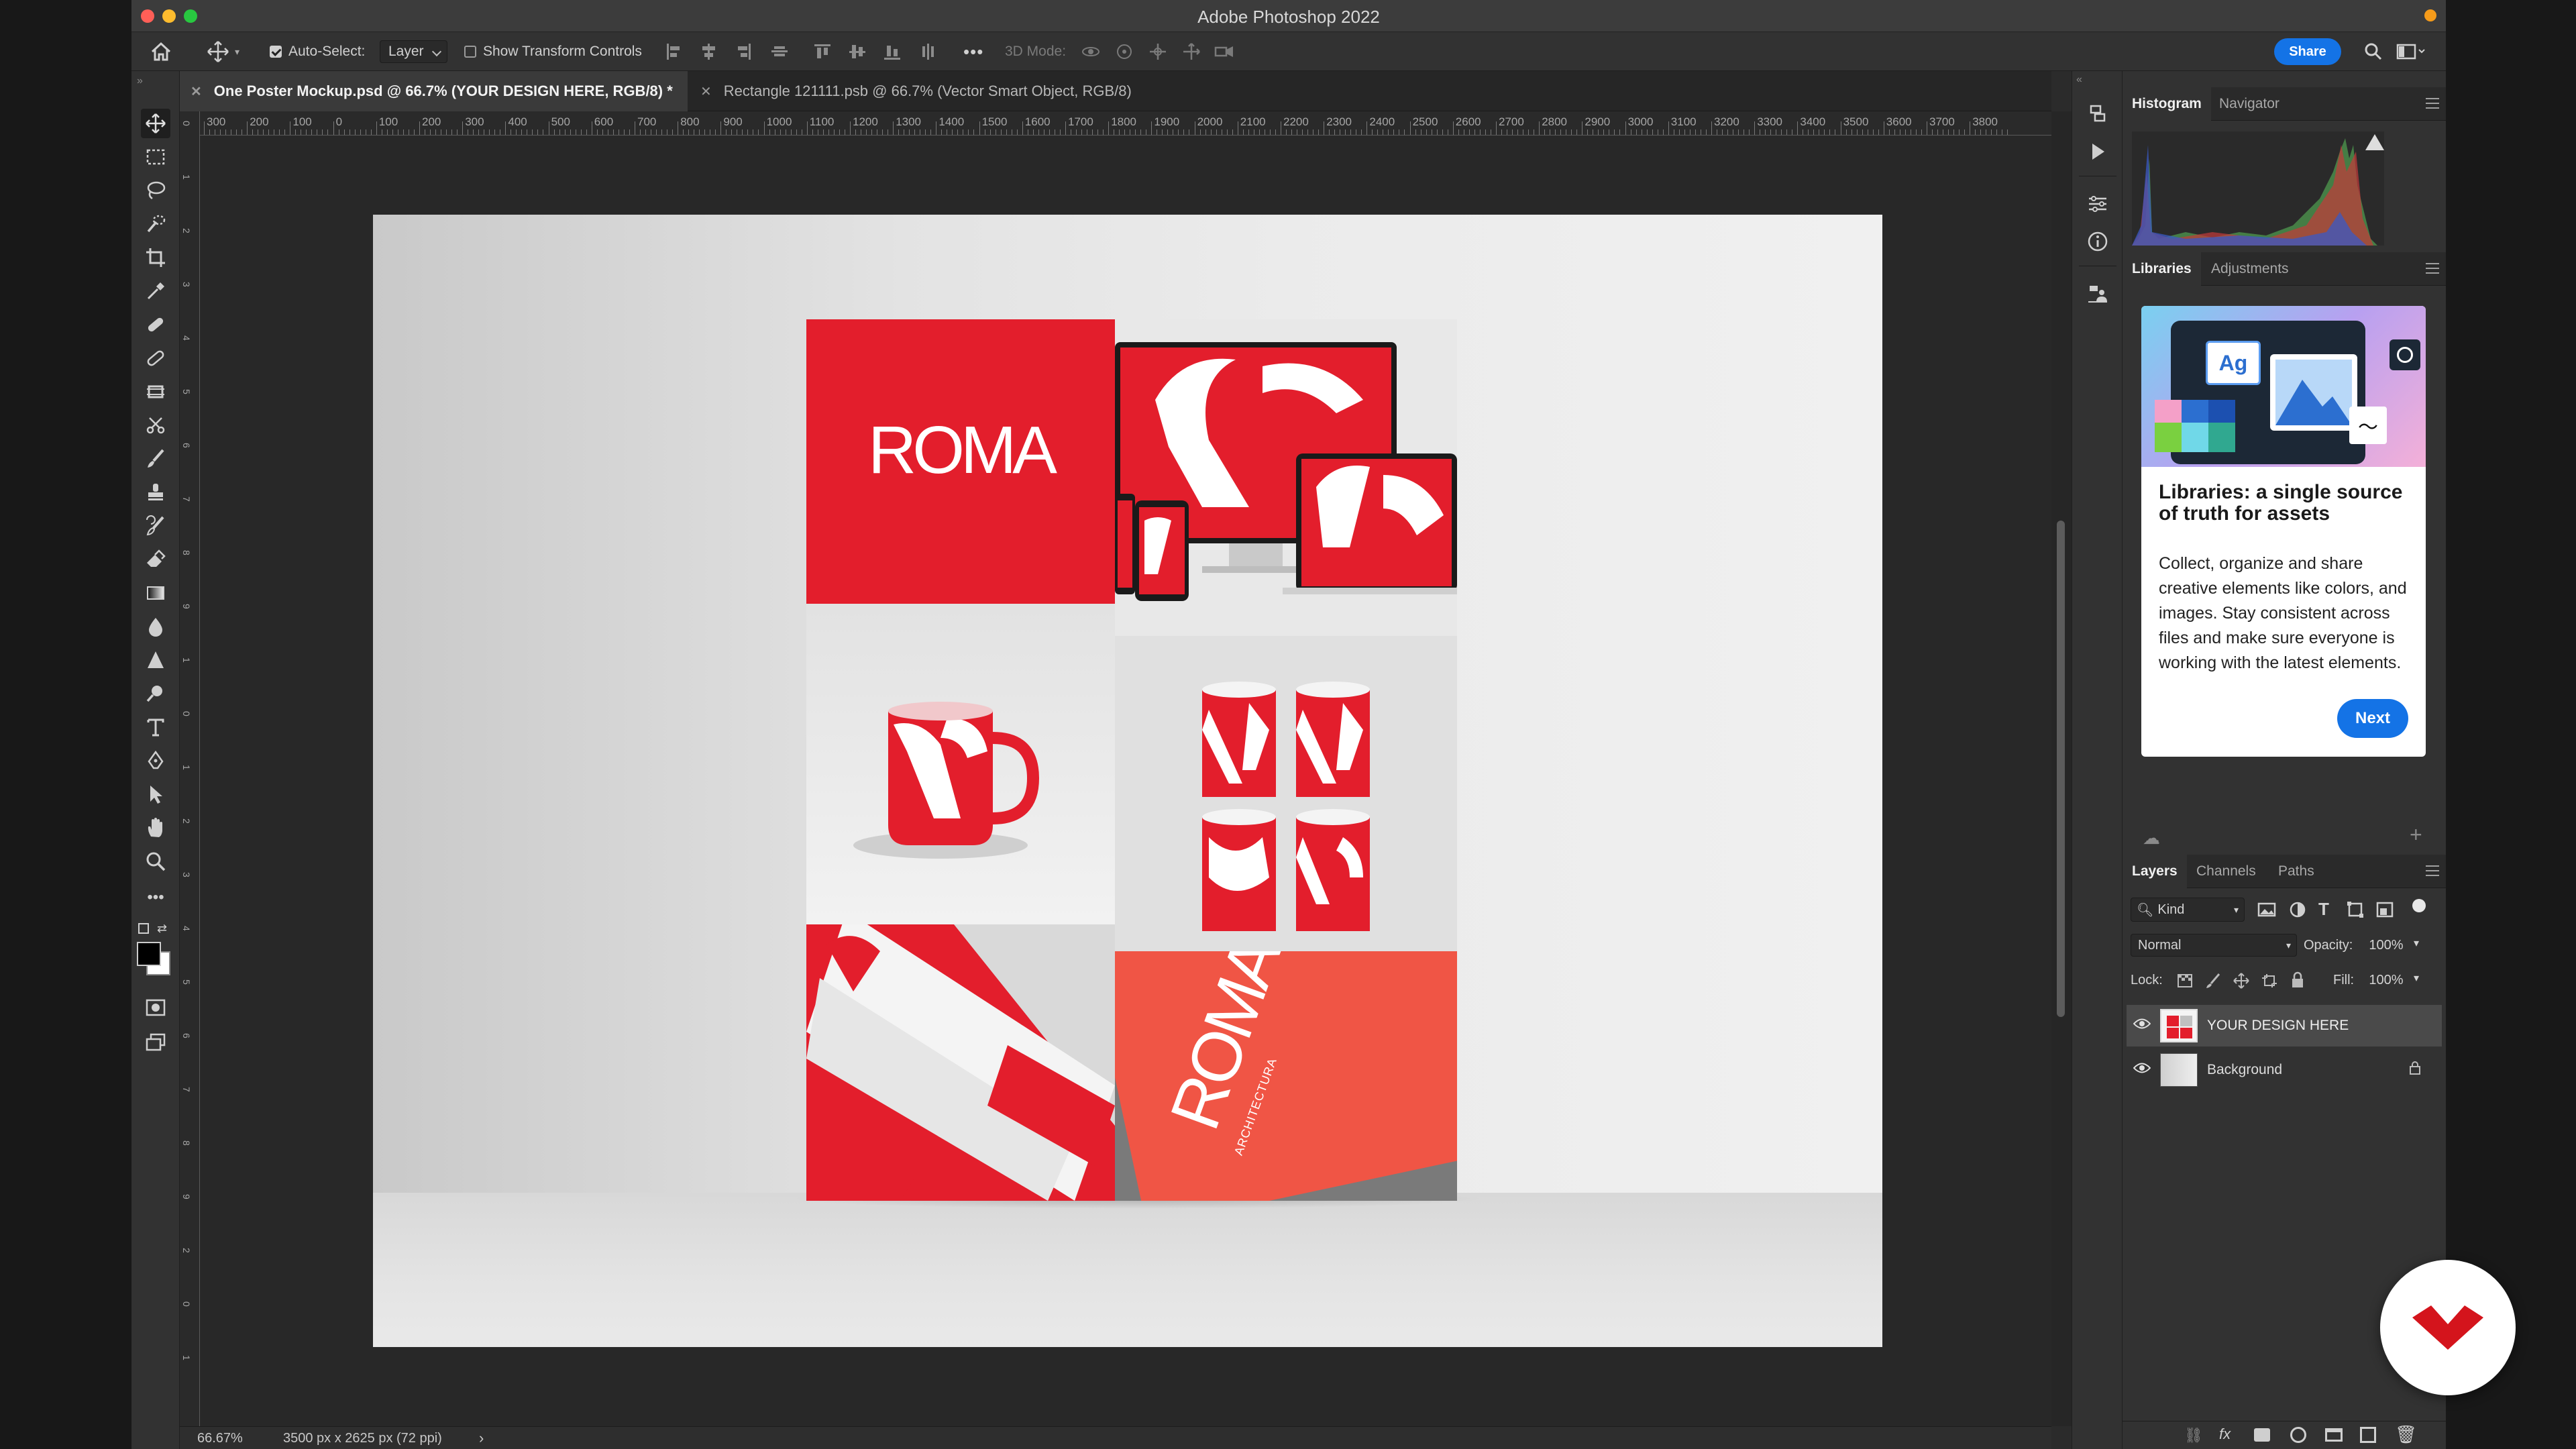 The height and width of the screenshot is (1449, 2576). I want to click on patch-tool-button, so click(155, 425).